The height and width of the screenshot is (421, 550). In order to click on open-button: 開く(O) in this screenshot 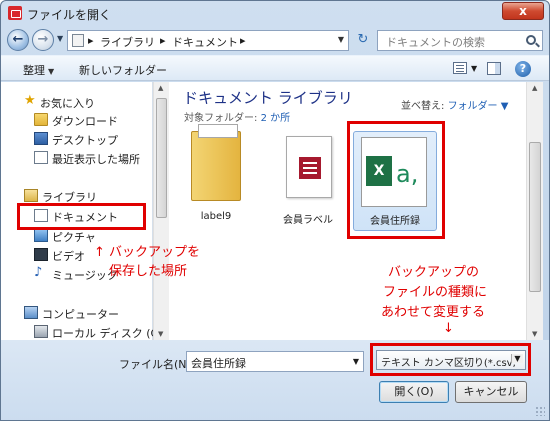, I will do `click(414, 392)`.